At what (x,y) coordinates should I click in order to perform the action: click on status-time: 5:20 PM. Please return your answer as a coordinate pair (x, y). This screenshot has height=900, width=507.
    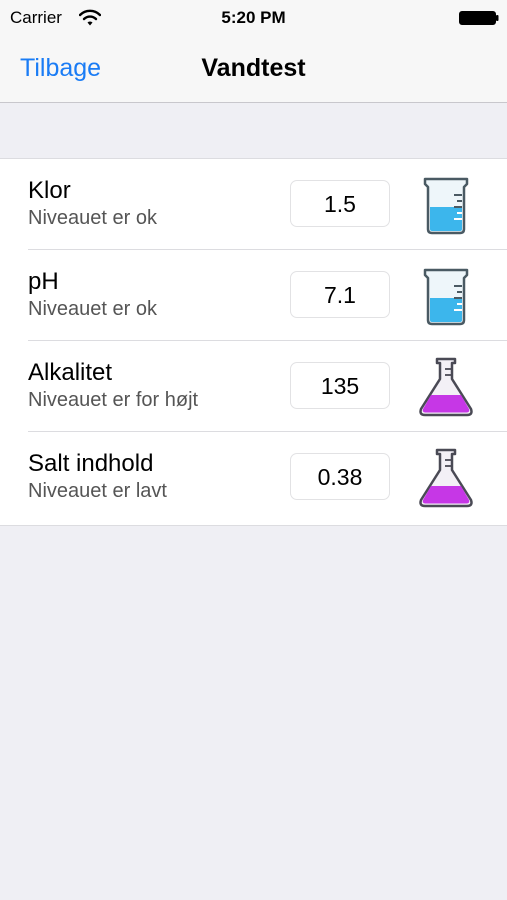
    Looking at the image, I should click on (253, 17).